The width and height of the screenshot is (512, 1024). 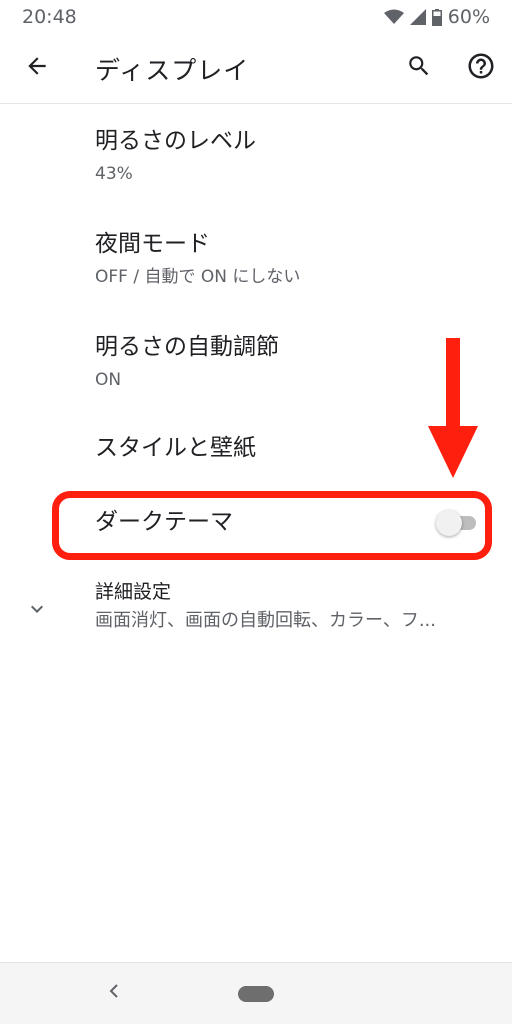 I want to click on setting-brightness-level: 明るさのレベル 43%, so click(x=290, y=156).